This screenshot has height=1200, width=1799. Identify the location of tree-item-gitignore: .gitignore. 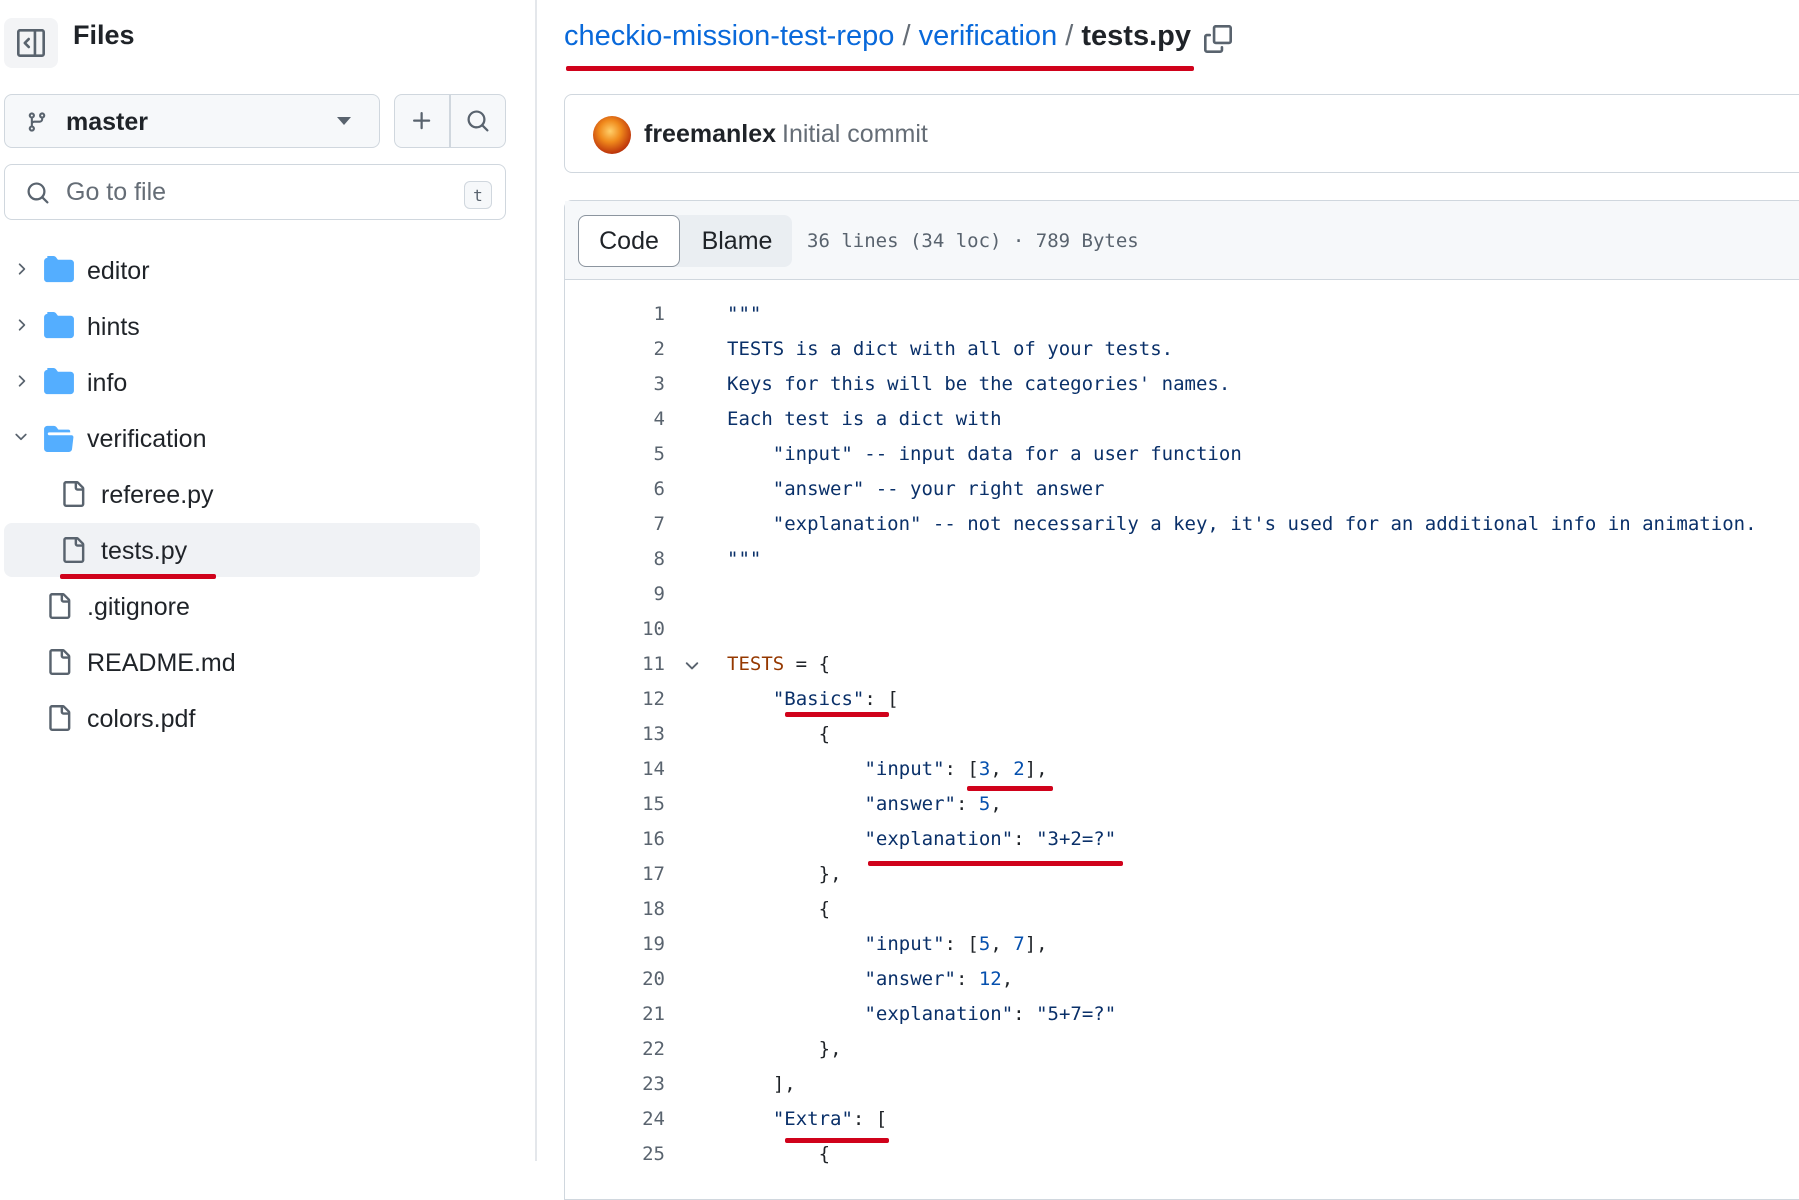
(242, 606).